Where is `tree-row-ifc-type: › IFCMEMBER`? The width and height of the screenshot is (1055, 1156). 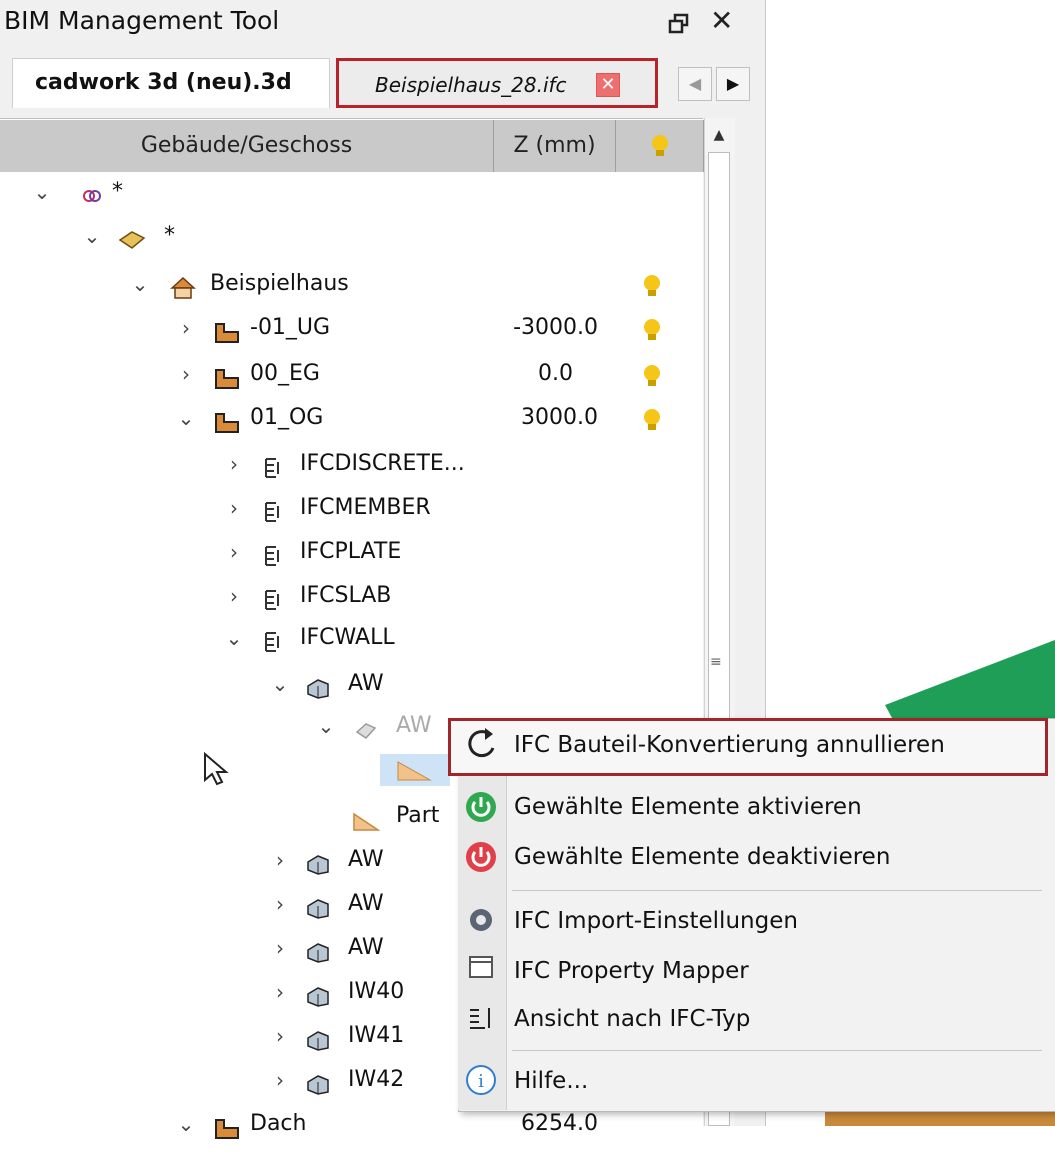 tree-row-ifc-type: › IFCMEMBER is located at coordinates (350, 508).